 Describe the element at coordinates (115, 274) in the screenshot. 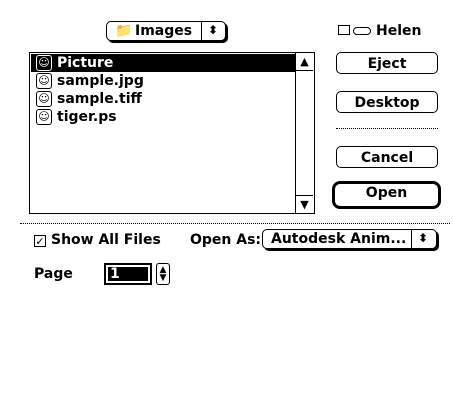

I see `page-value: 1` at that location.